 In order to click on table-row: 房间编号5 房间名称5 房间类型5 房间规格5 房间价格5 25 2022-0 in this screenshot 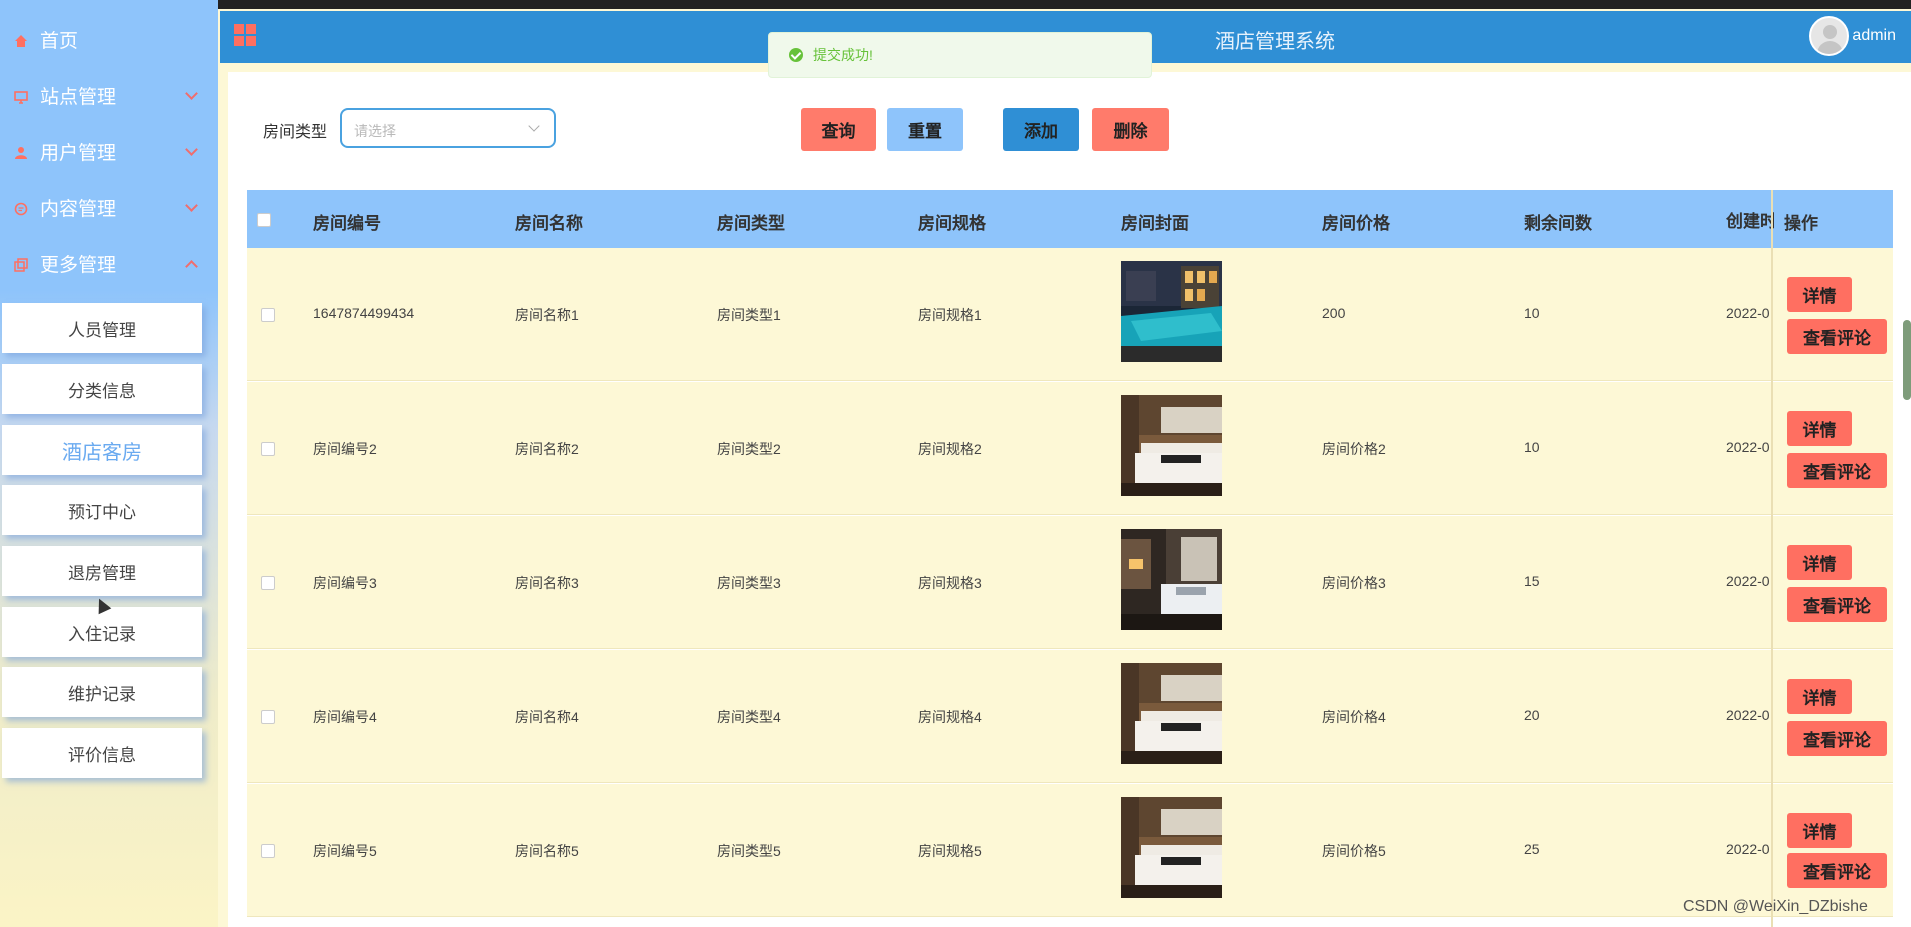, I will do `click(1070, 850)`.